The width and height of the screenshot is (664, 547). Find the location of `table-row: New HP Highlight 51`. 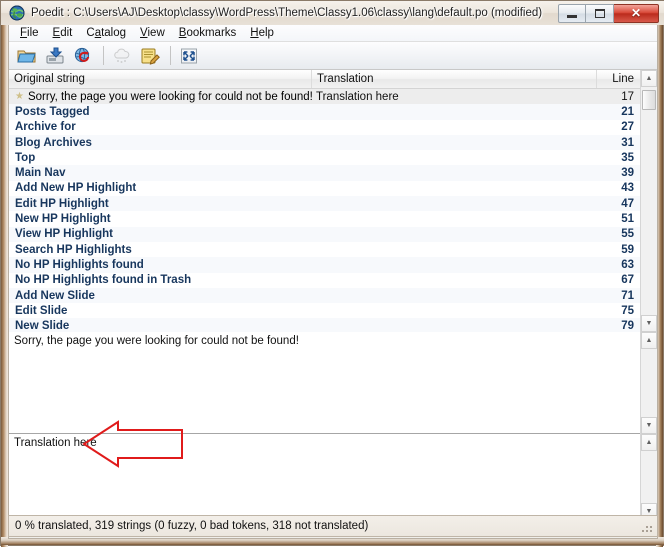

table-row: New HP Highlight 51 is located at coordinates (325, 218).